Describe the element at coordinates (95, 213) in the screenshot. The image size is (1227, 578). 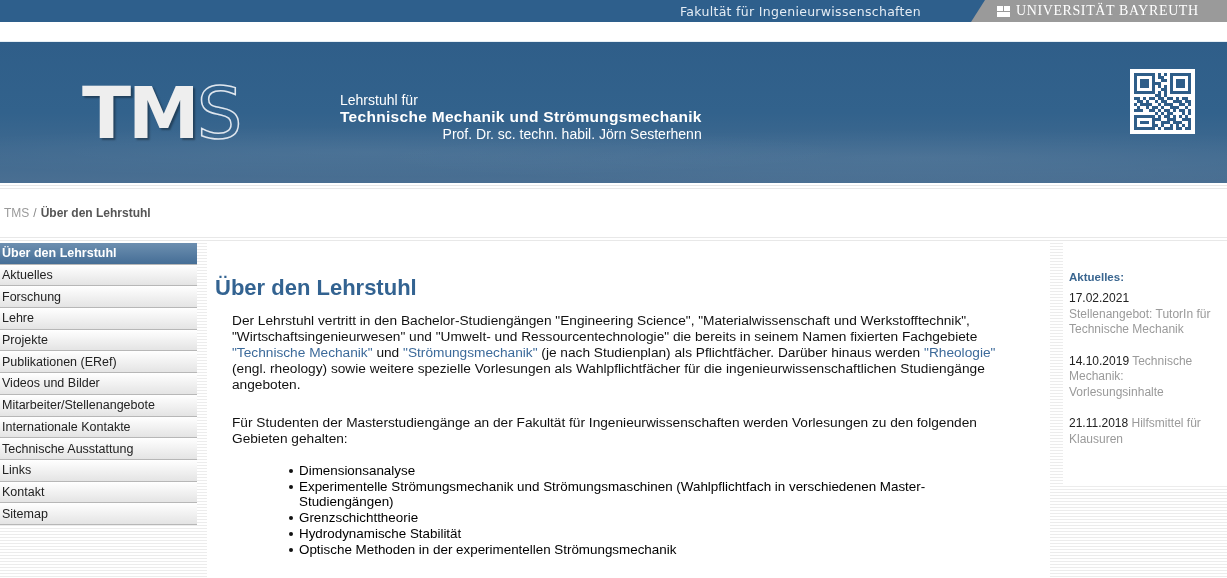
I see `breadcrumb-link: Über den Lehrstuhl` at that location.